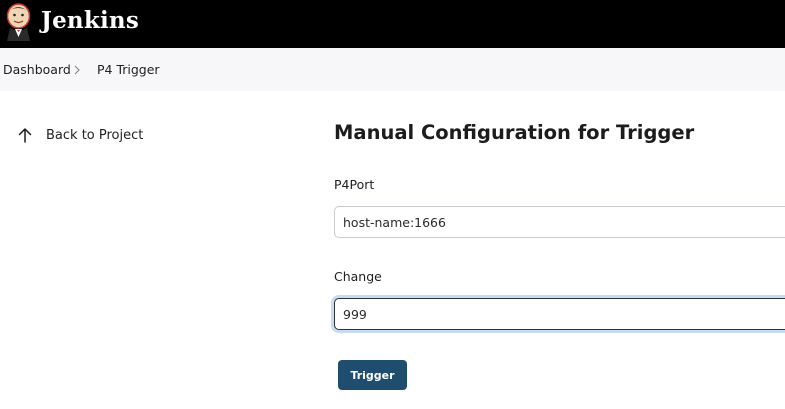  I want to click on back-to-project-link: Back to Project, so click(79, 135).